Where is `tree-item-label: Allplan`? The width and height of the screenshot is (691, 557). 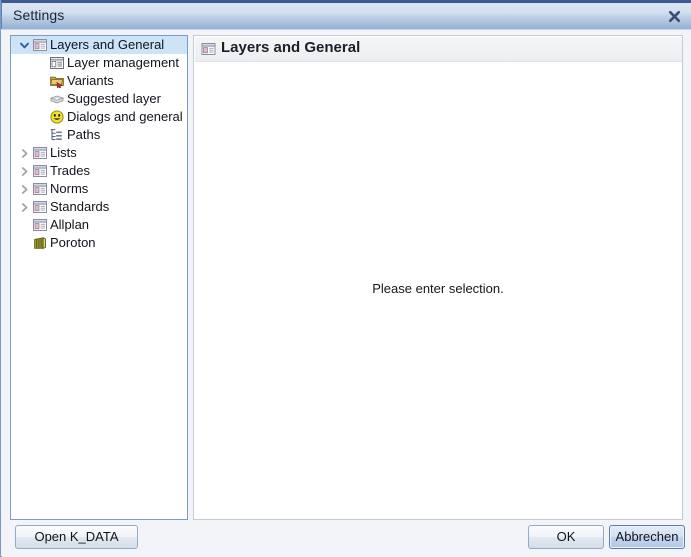 tree-item-label: Allplan is located at coordinates (70, 224).